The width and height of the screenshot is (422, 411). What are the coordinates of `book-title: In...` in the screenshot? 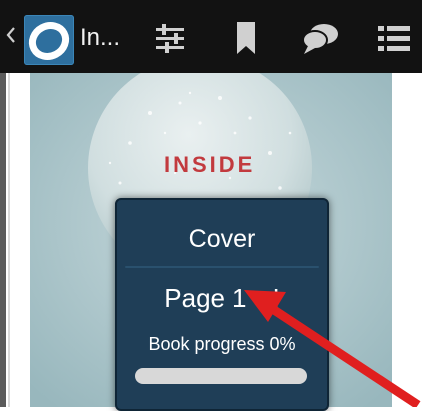 It's located at (100, 38).